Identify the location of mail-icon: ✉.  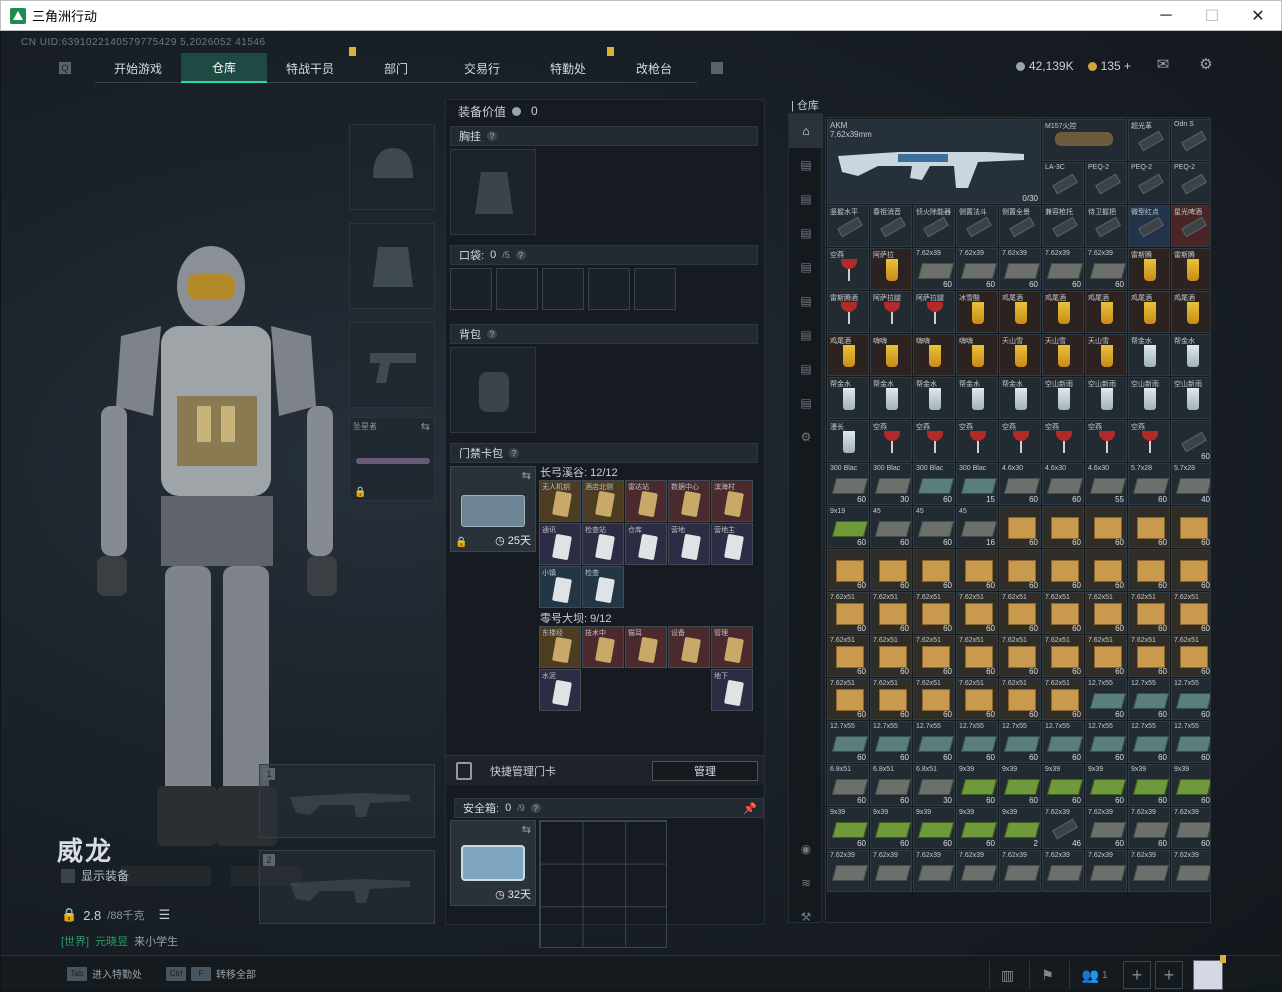
(1163, 65).